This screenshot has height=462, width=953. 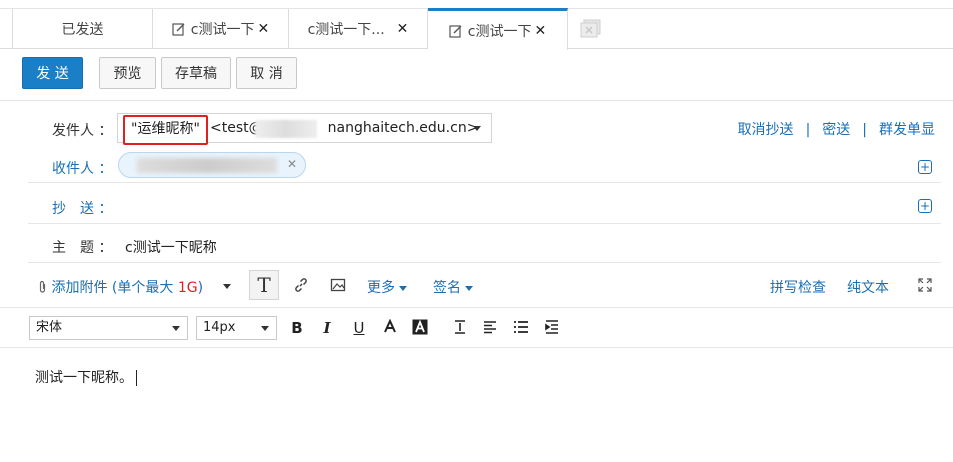 What do you see at coordinates (453, 287) in the screenshot?
I see `signature-menu: 签名` at bounding box center [453, 287].